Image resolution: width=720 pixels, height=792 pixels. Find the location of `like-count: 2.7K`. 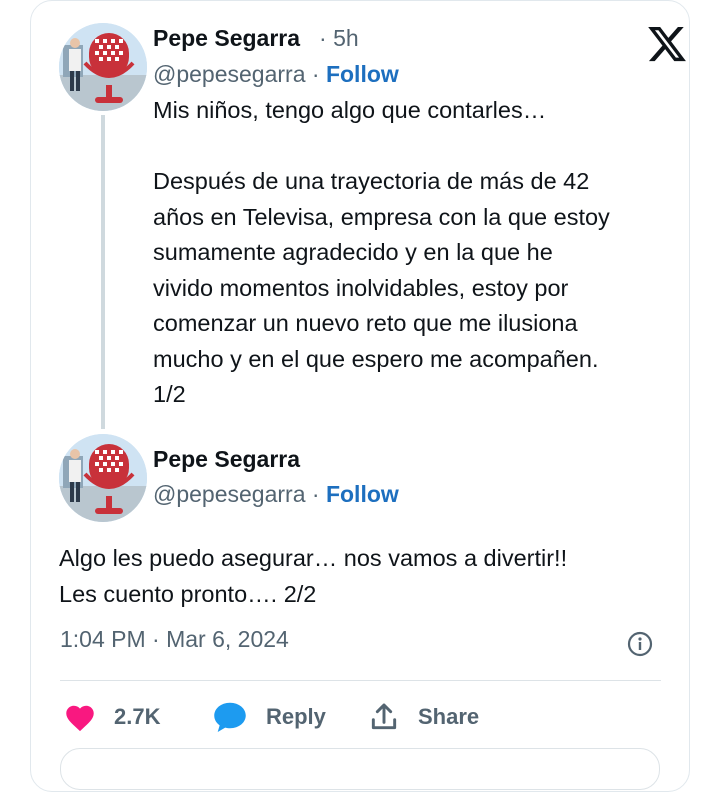

like-count: 2.7K is located at coordinates (137, 716).